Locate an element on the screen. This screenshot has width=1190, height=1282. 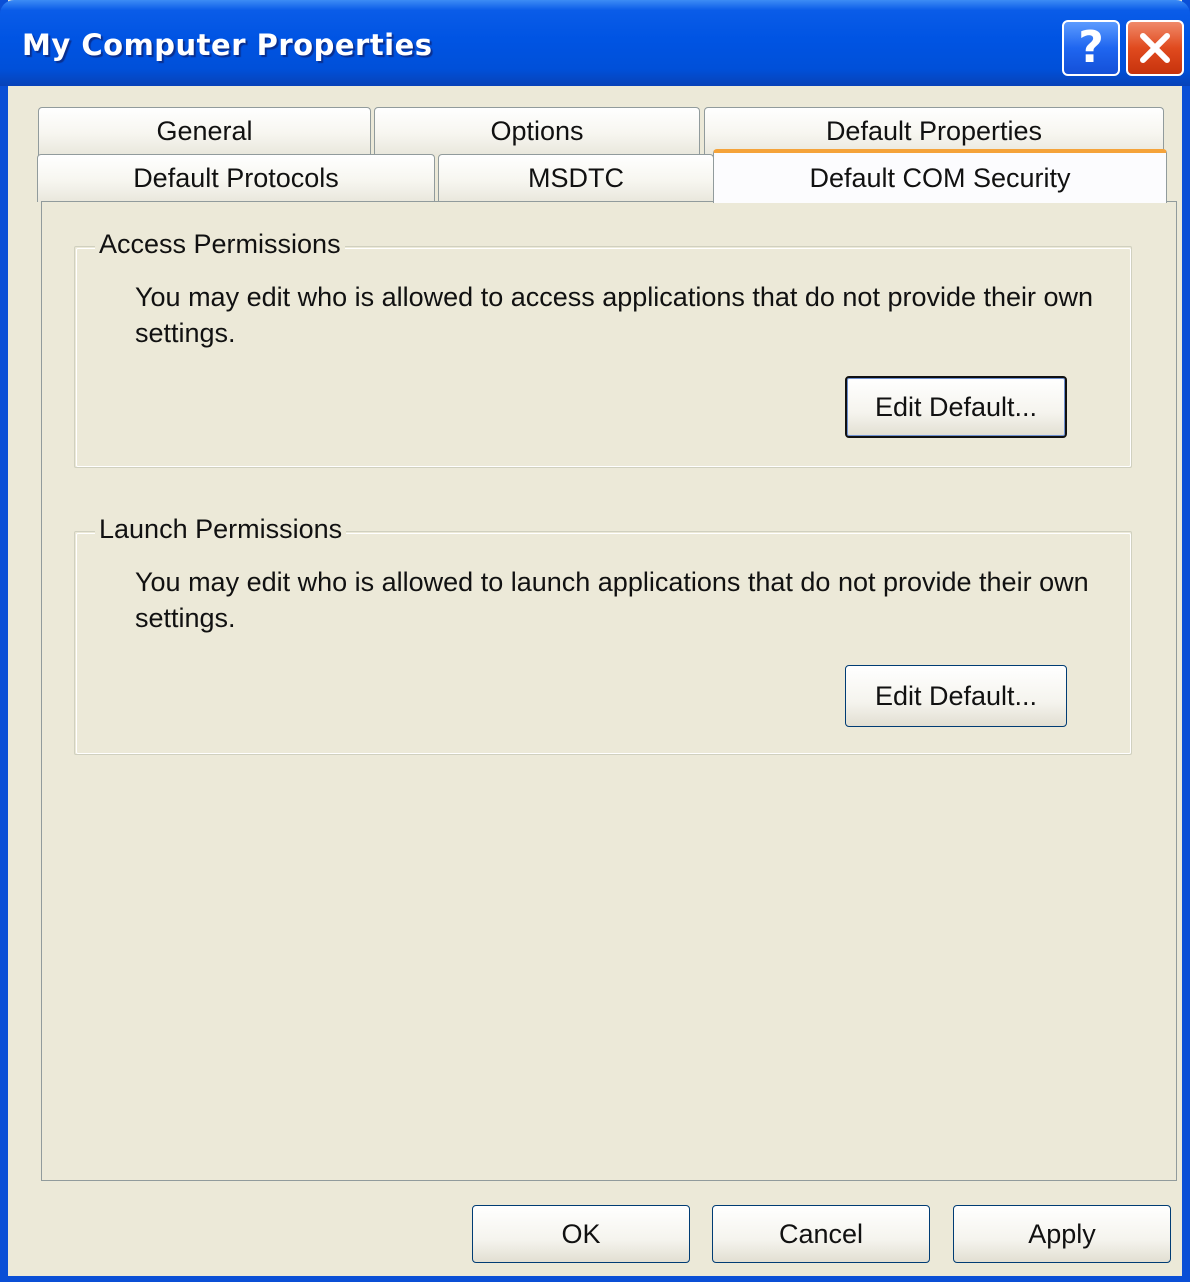
tab-default-com-security: Default COM Security is located at coordinates (940, 176).